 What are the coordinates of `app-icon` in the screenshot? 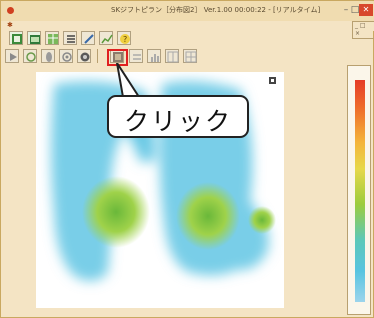 It's located at (10, 10).